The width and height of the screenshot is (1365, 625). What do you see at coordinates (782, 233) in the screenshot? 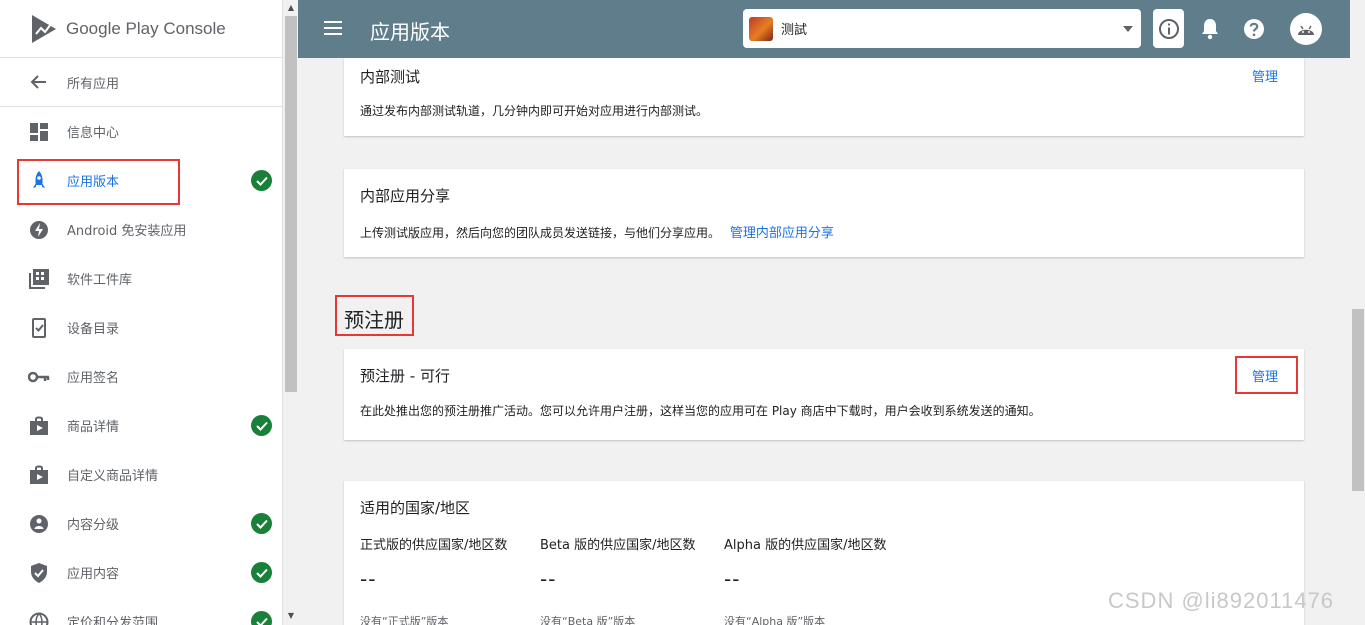
I see `manage-internal-sharing-link: 管理内部应用分享` at bounding box center [782, 233].